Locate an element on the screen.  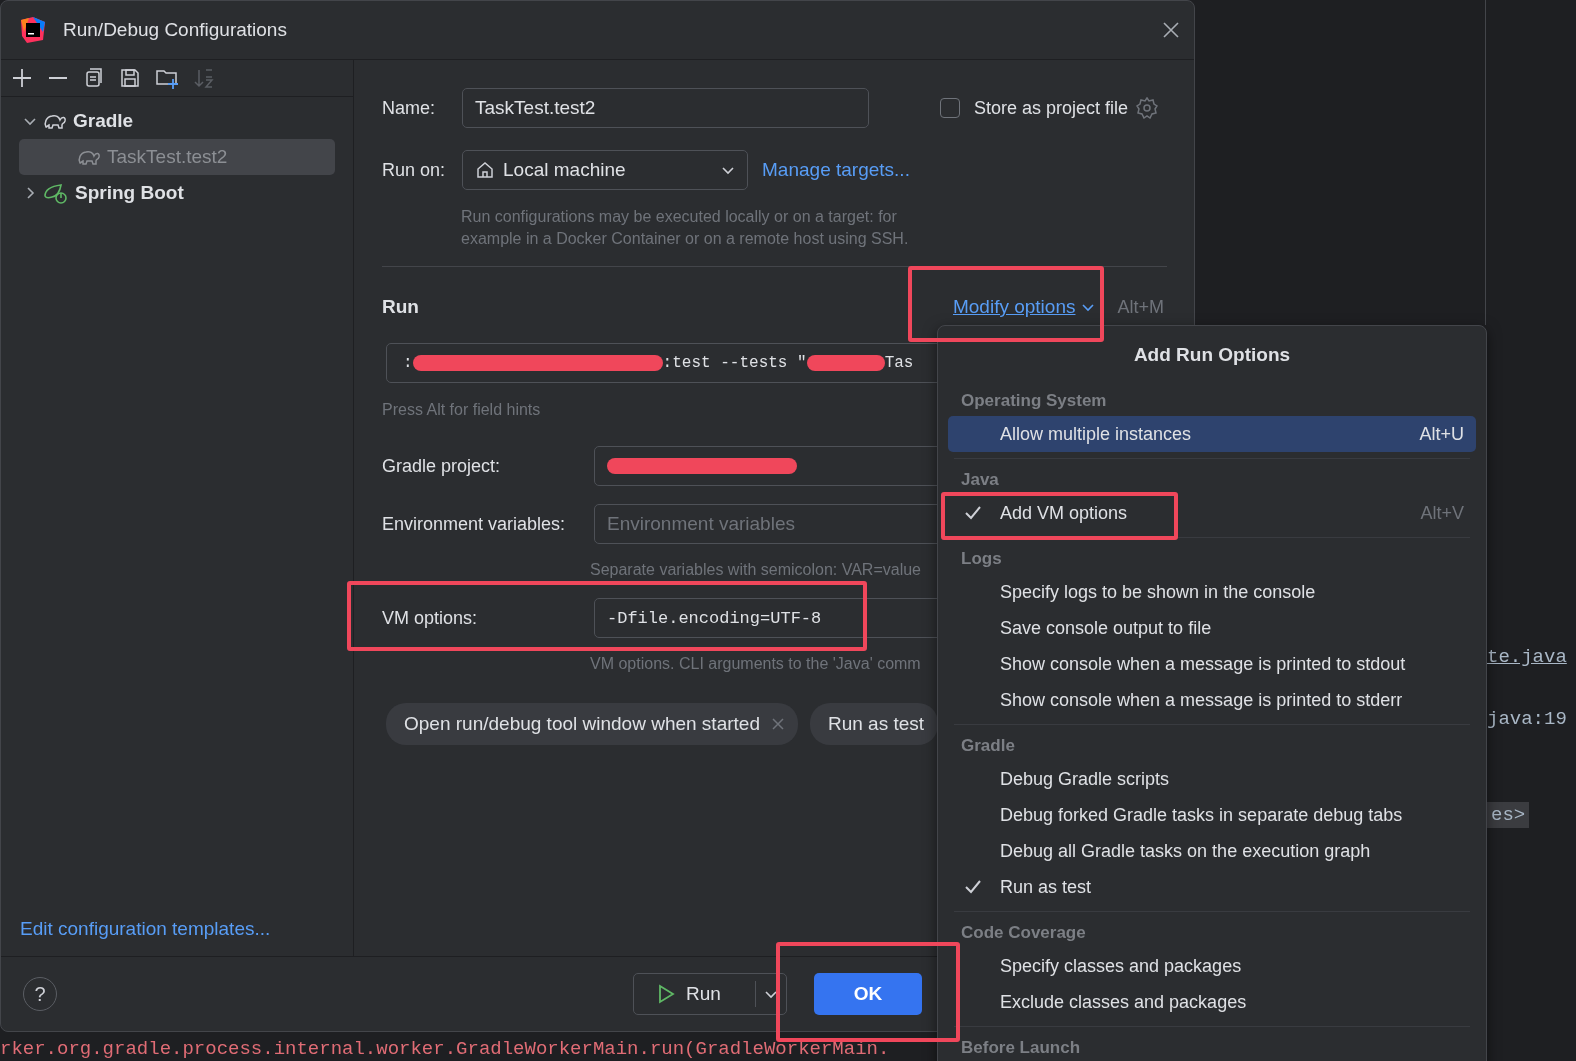
section-title: Run is located at coordinates (401, 307).